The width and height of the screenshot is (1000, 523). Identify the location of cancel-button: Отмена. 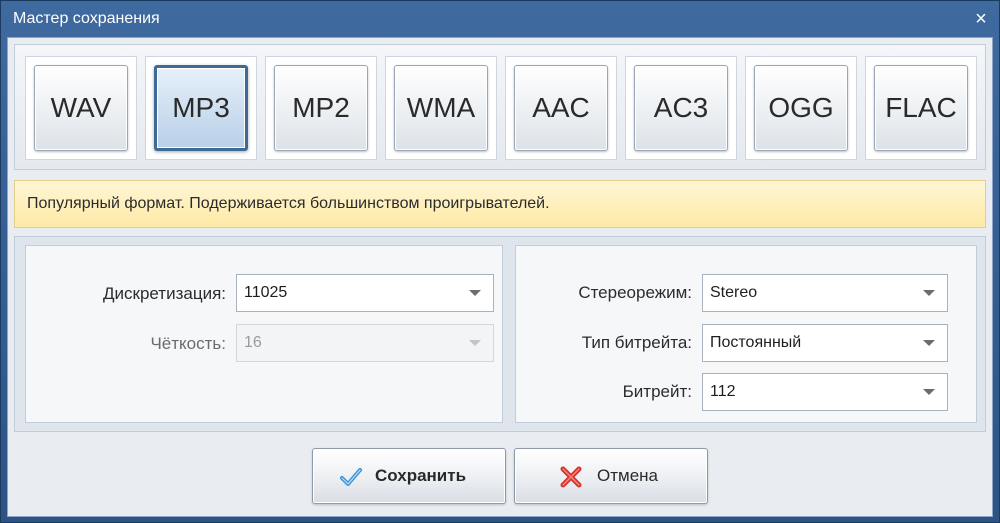
(611, 476).